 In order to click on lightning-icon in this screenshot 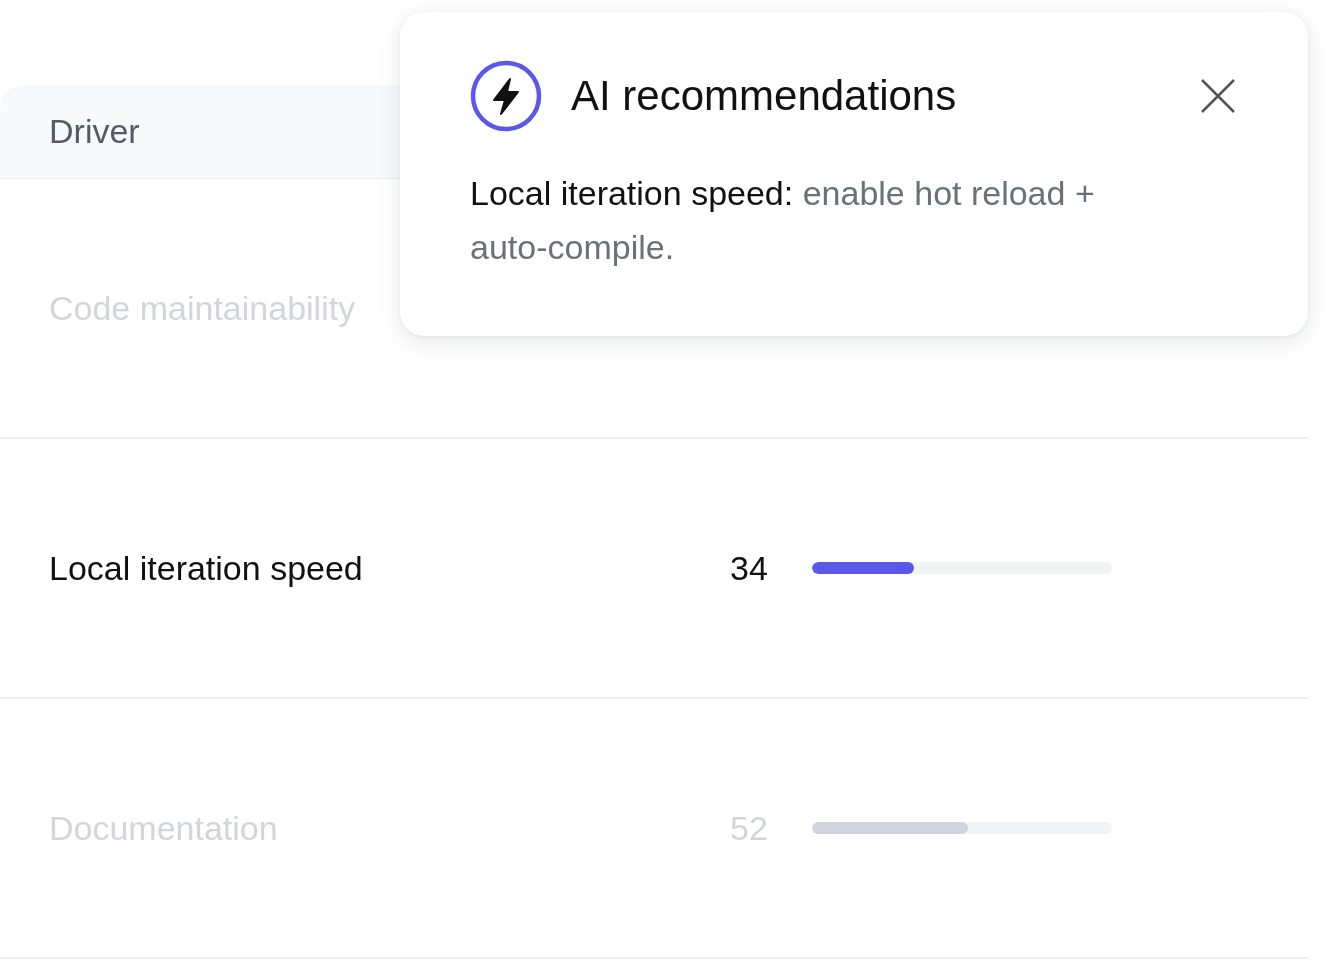, I will do `click(506, 96)`.